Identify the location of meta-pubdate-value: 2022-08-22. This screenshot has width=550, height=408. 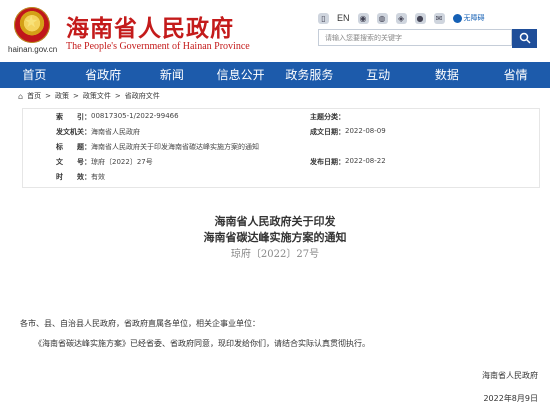
(365, 161).